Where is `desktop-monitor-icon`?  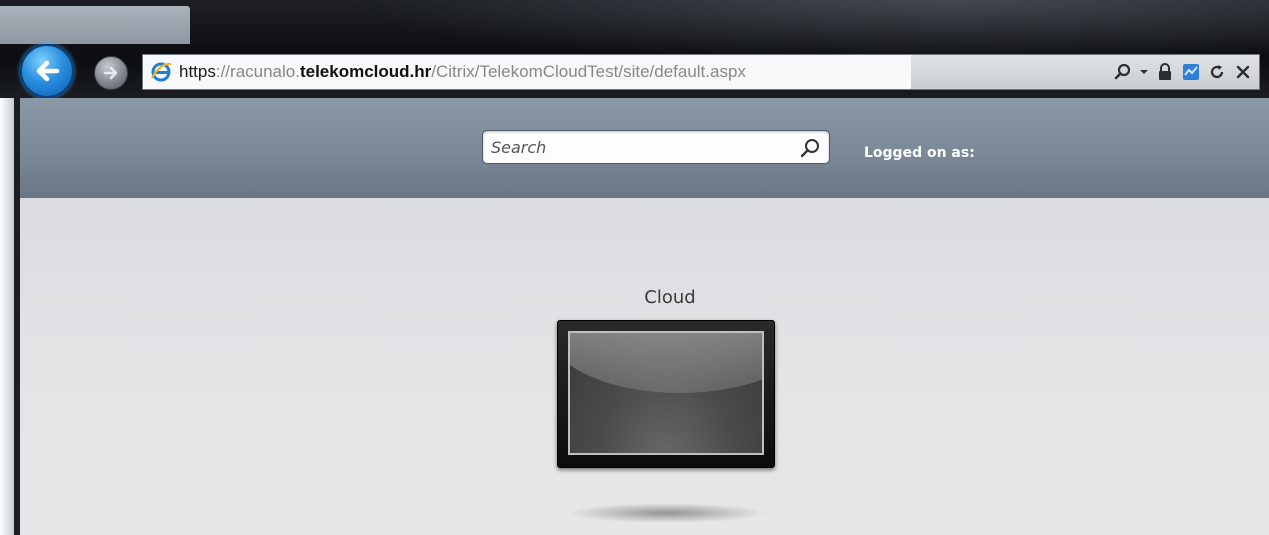 desktop-monitor-icon is located at coordinates (666, 393).